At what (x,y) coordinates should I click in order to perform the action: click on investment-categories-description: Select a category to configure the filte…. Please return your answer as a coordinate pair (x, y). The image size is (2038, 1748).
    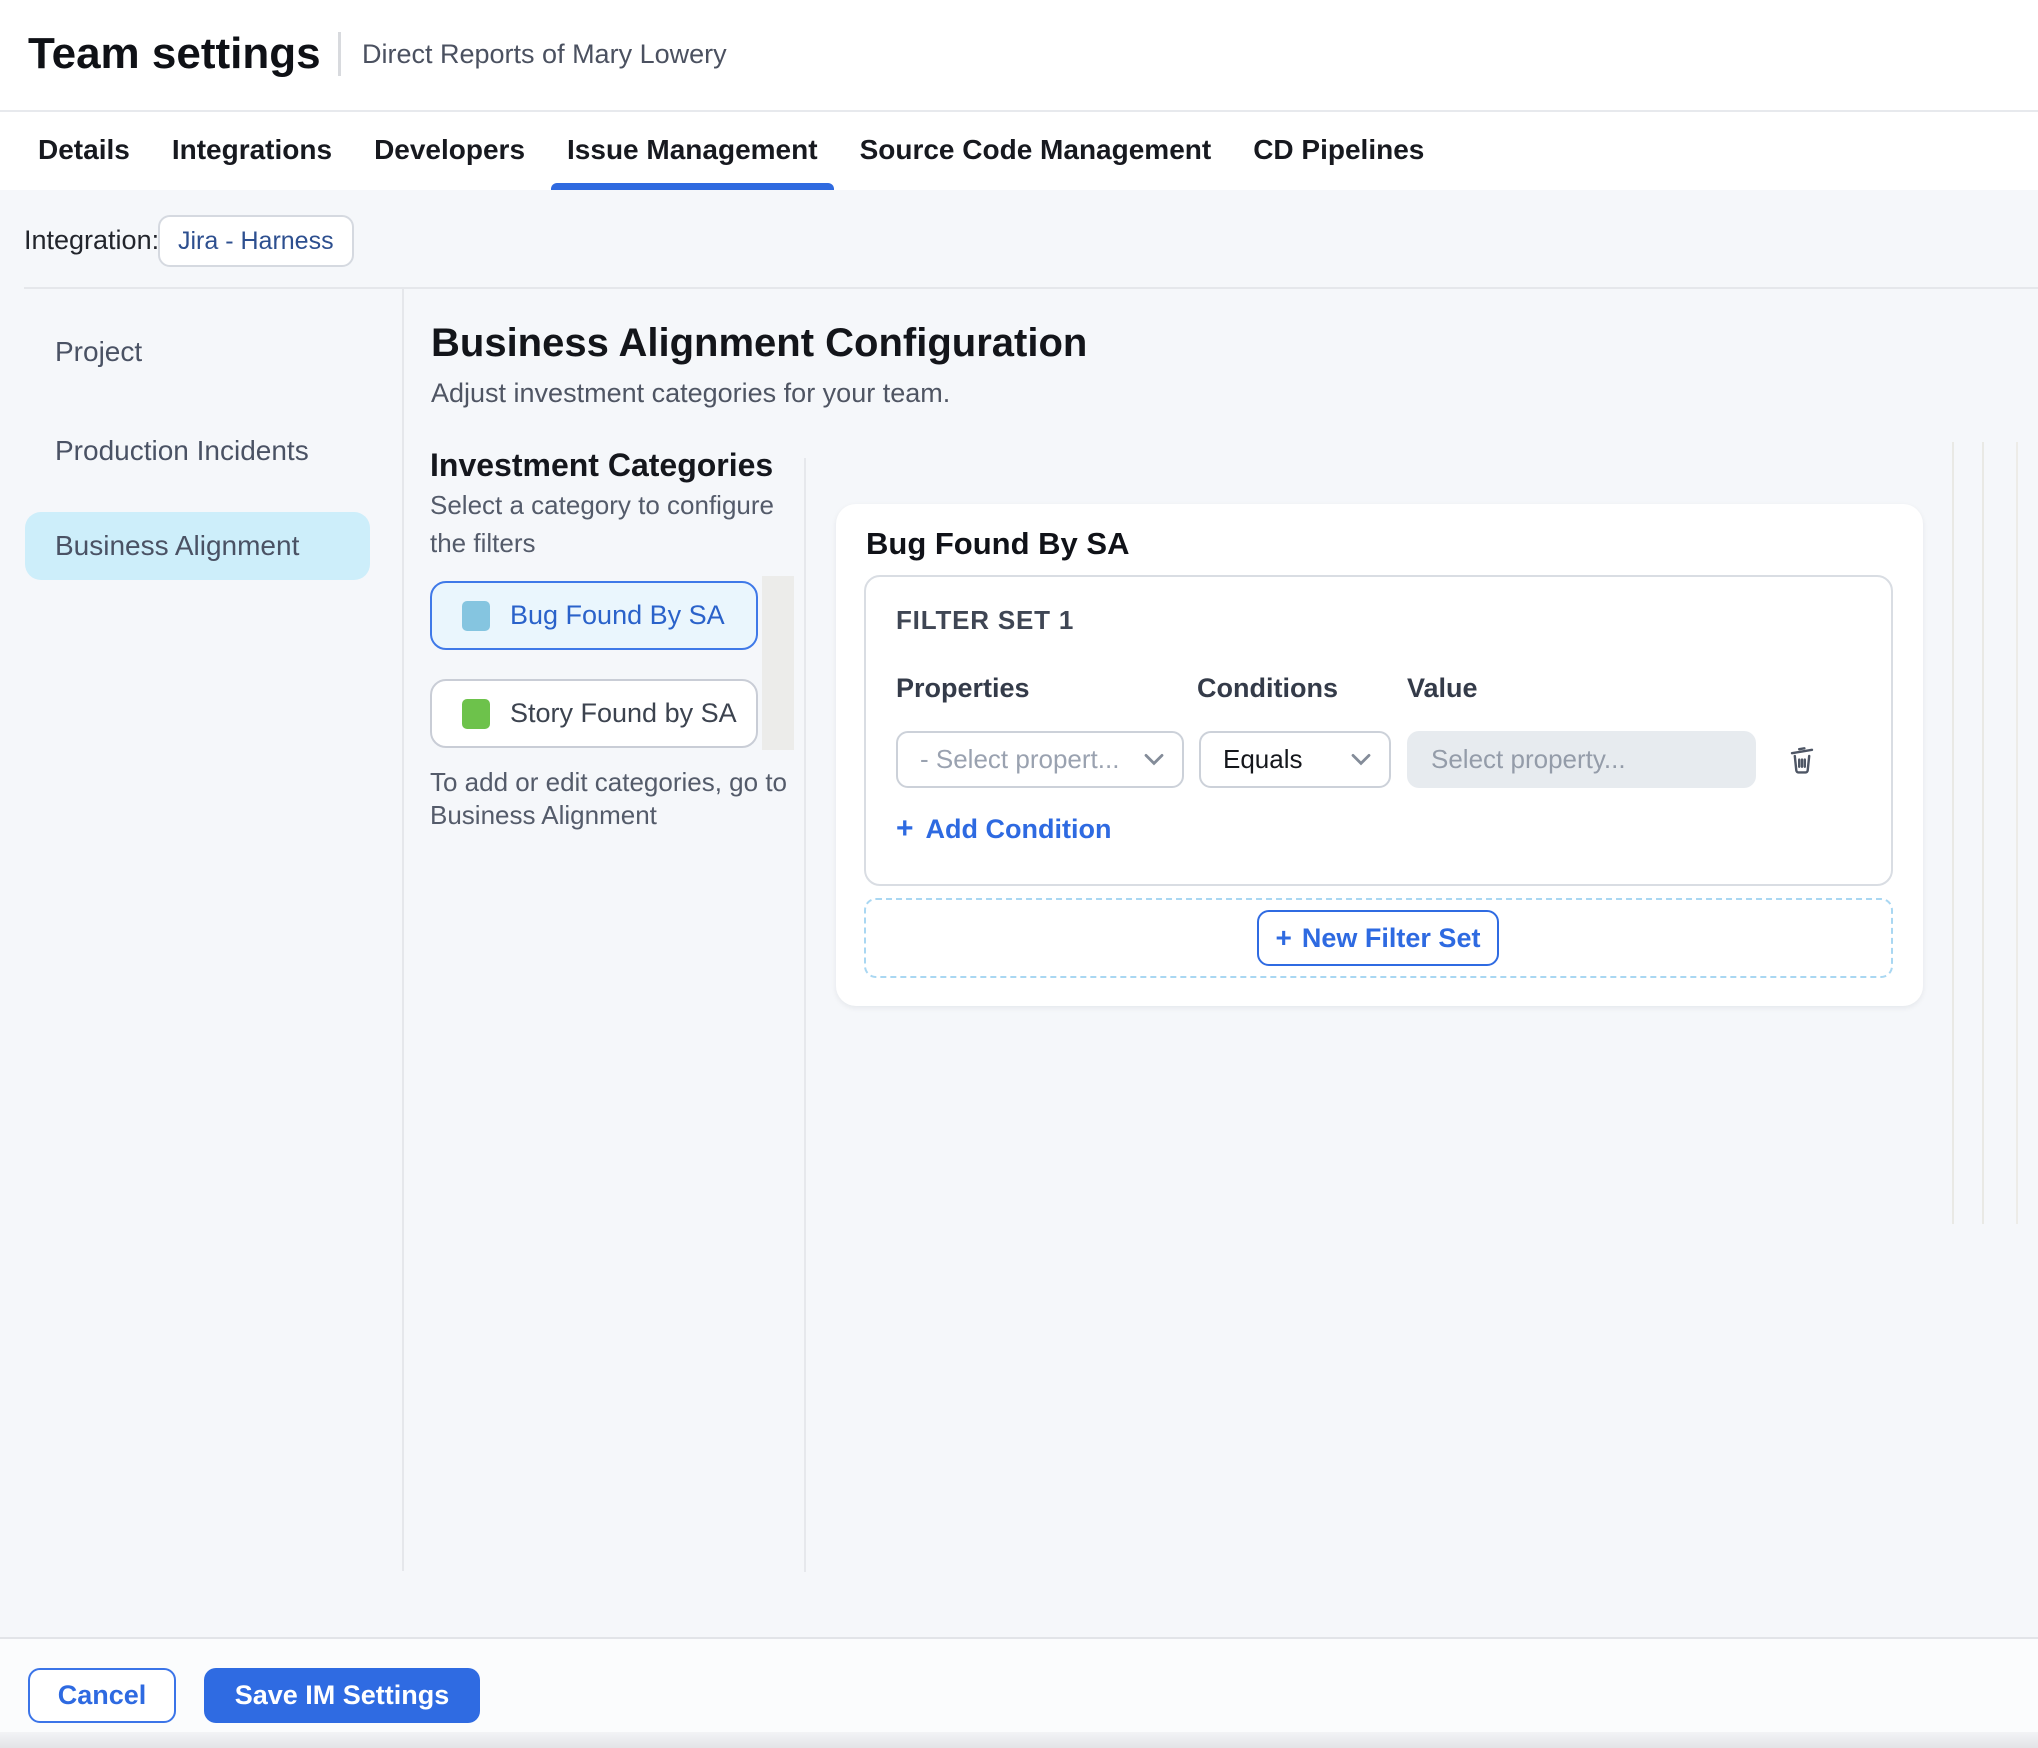
    Looking at the image, I should click on (602, 524).